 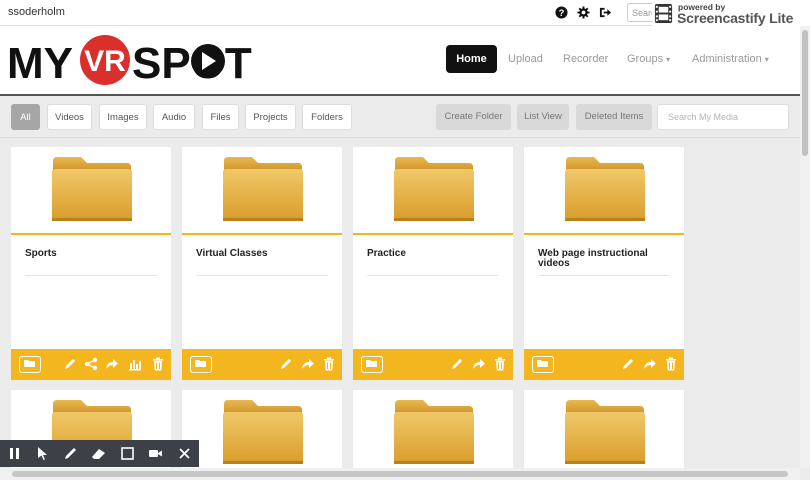 I want to click on close-icon, so click(x=184, y=453).